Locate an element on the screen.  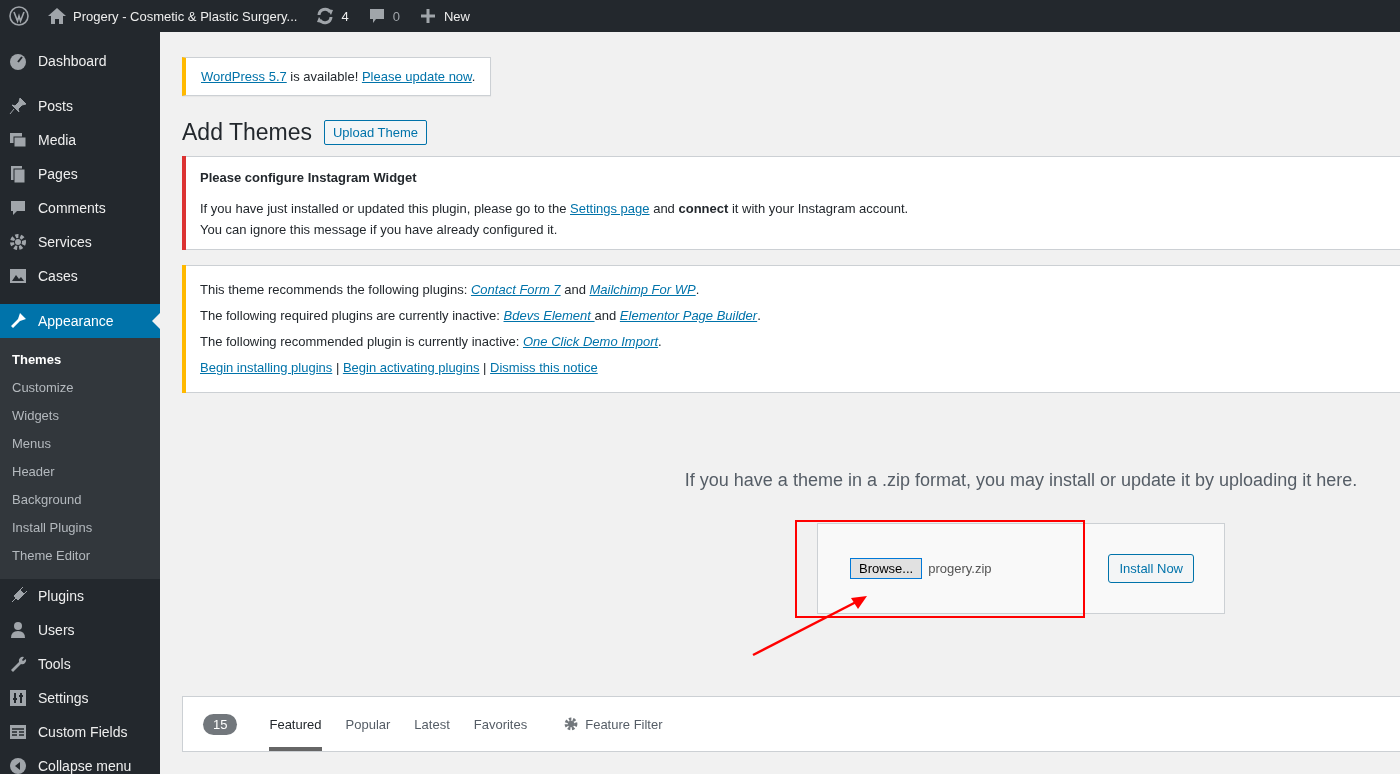
install-now-button: Install Now is located at coordinates (1151, 568).